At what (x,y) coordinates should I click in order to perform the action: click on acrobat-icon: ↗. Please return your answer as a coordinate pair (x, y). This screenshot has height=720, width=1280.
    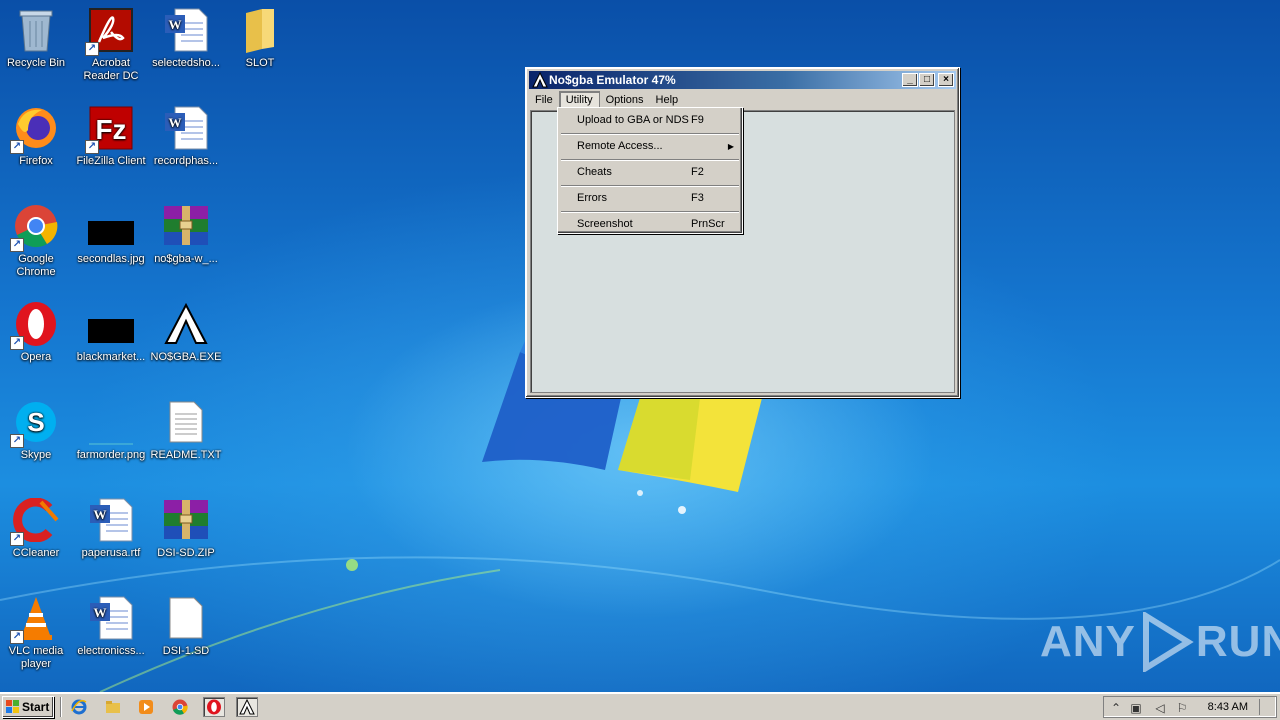
    Looking at the image, I should click on (110, 31).